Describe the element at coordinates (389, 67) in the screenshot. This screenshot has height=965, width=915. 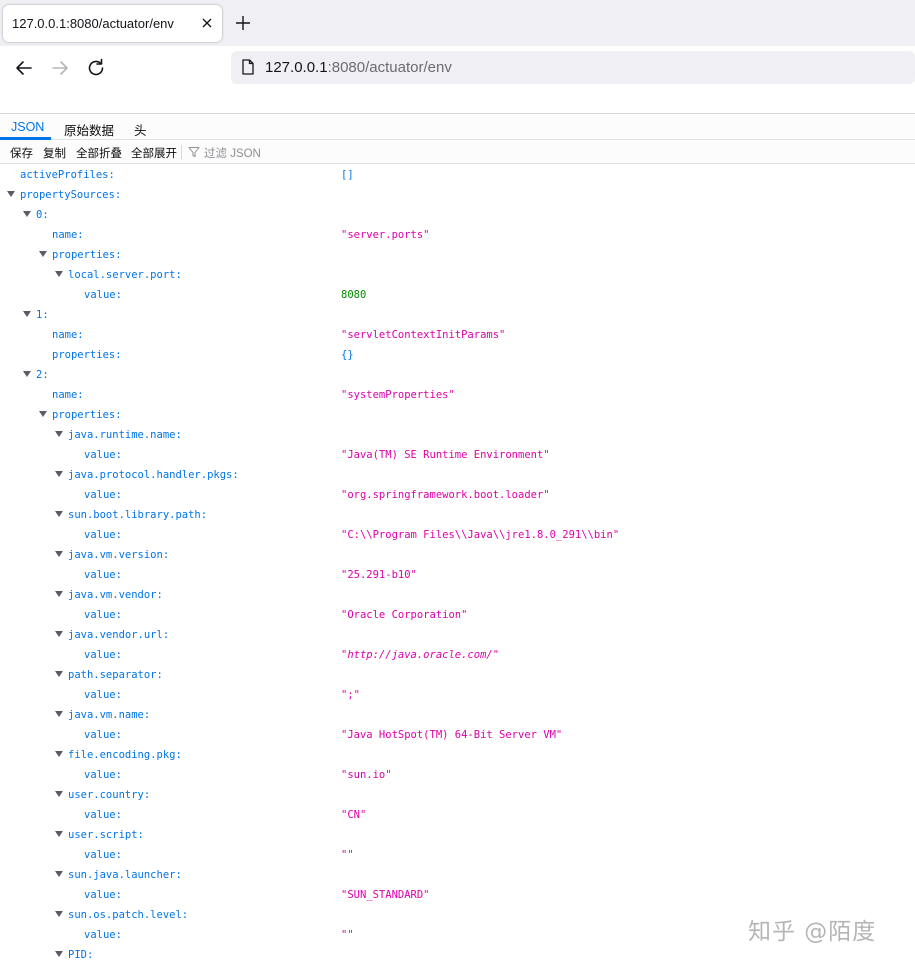
I see `url-path: :8080/actuator/env` at that location.